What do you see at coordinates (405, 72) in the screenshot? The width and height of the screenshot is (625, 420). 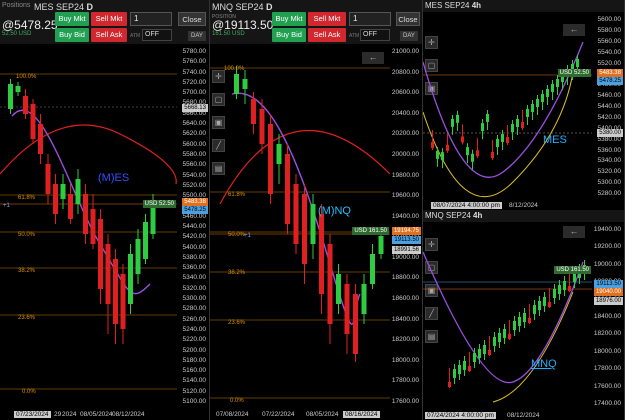 I see `price-label: 20800.00` at bounding box center [405, 72].